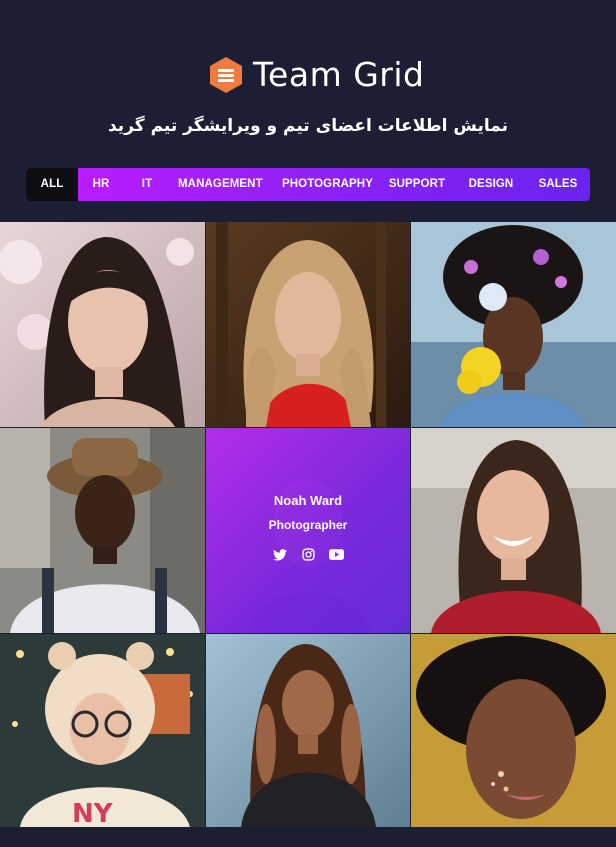 Image resolution: width=616 pixels, height=847 pixels. What do you see at coordinates (308, 837) in the screenshot?
I see `page-footer` at bounding box center [308, 837].